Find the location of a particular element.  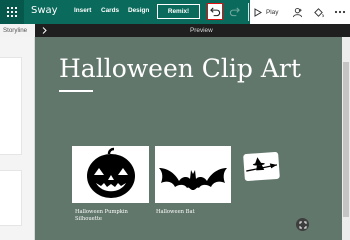

share-button is located at coordinates (297, 12).